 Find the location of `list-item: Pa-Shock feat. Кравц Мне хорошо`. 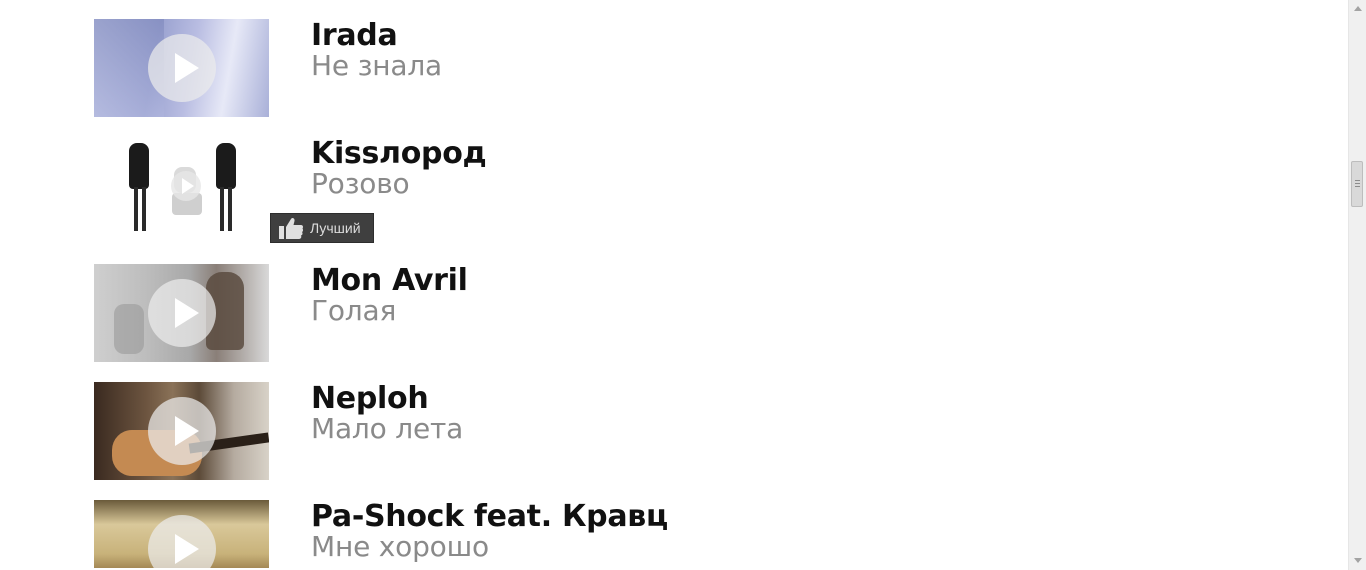

list-item: Pa-Shock feat. Кравц Мне хорошо is located at coordinates (644, 534).